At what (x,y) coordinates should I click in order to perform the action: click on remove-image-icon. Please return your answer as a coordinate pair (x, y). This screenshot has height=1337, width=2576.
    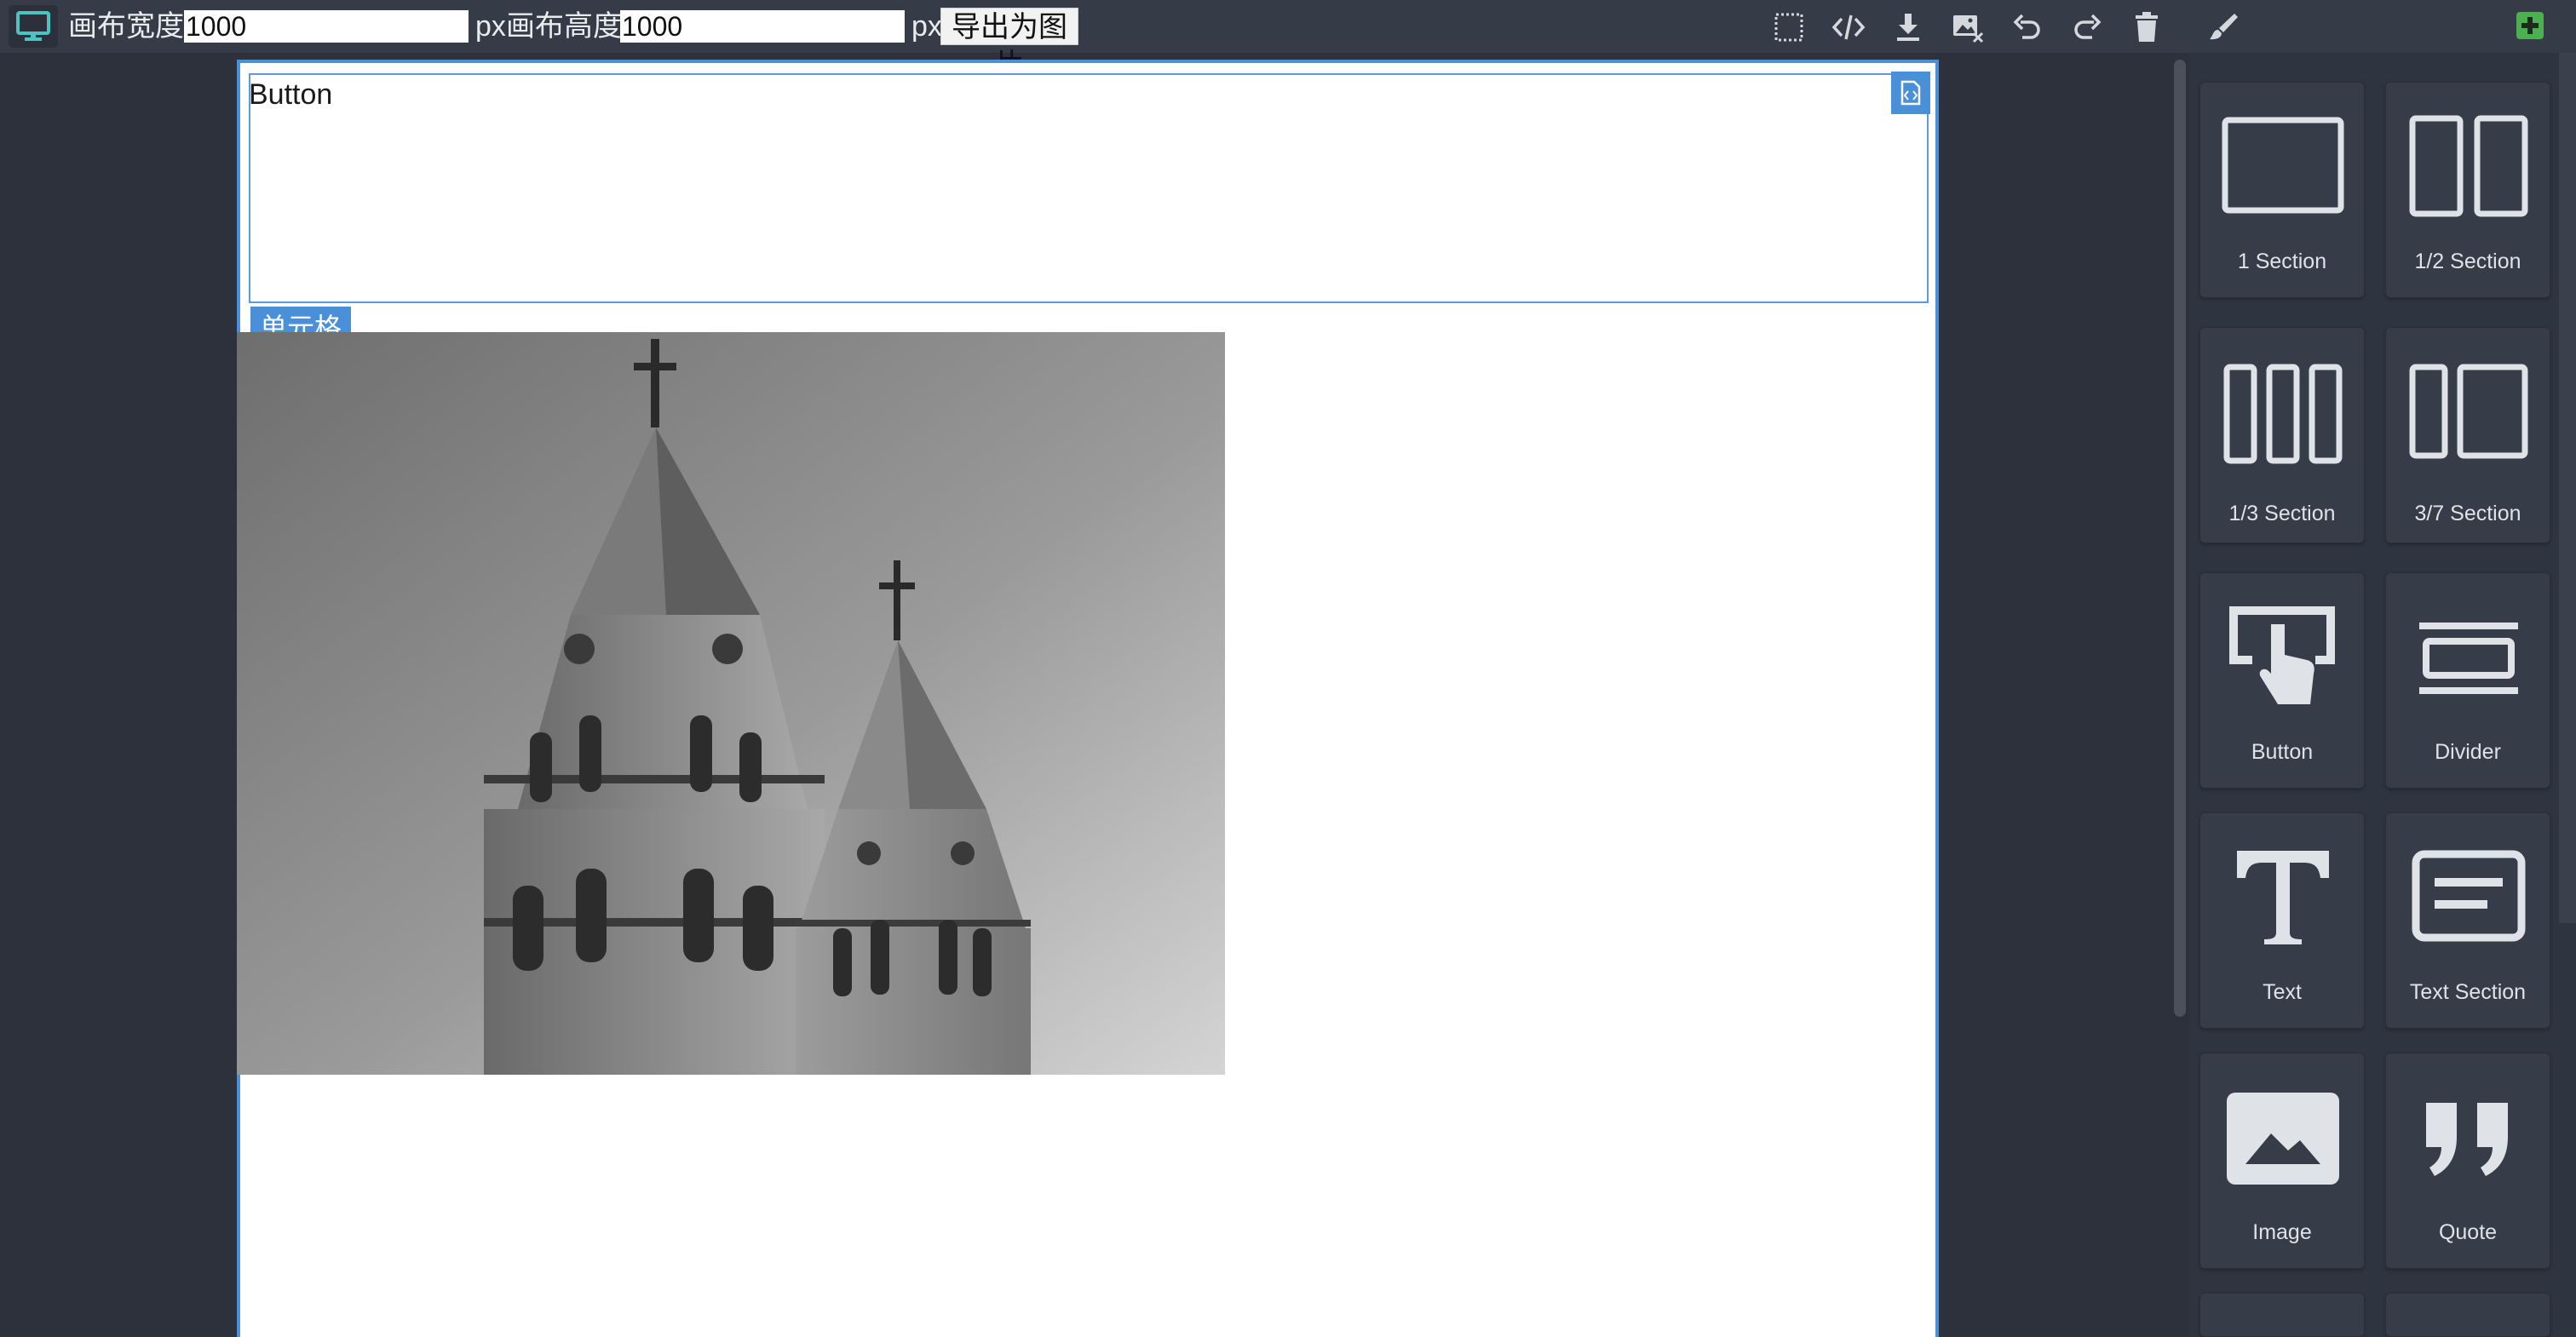
    Looking at the image, I should click on (1969, 29).